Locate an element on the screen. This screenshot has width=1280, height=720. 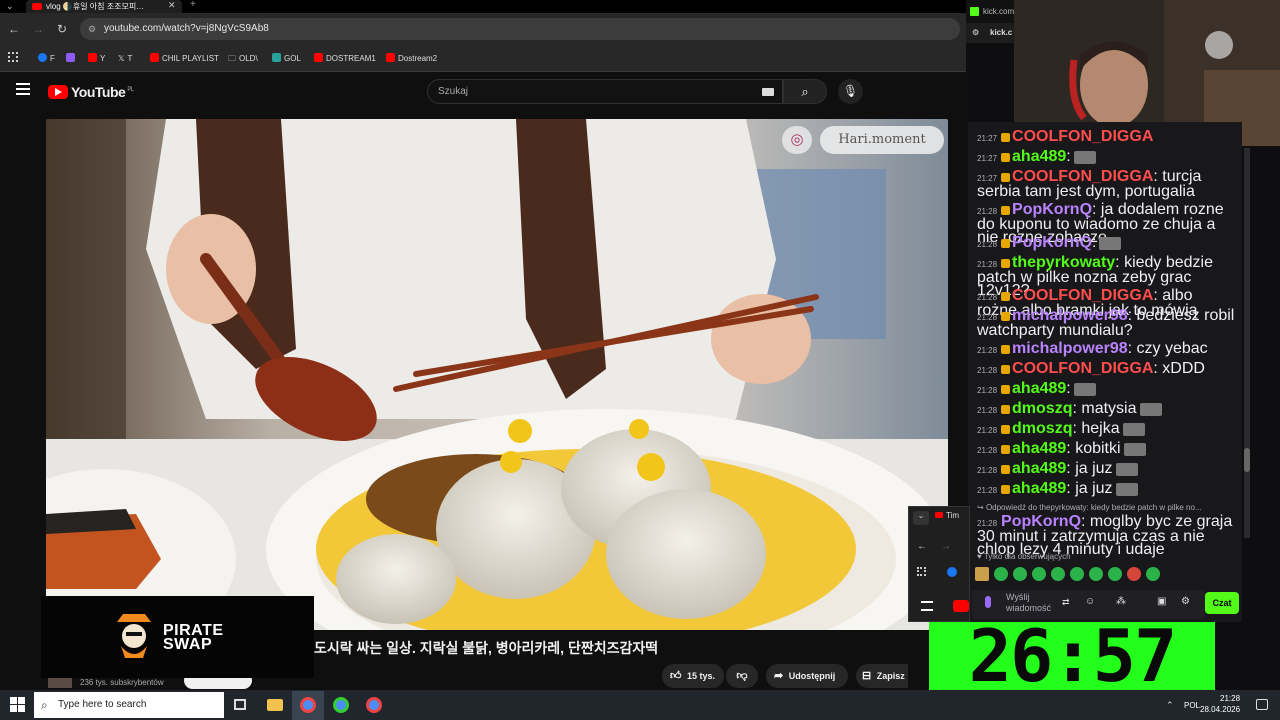
kick-address-bar: ⚙ kick.c is located at coordinates (990, 33).